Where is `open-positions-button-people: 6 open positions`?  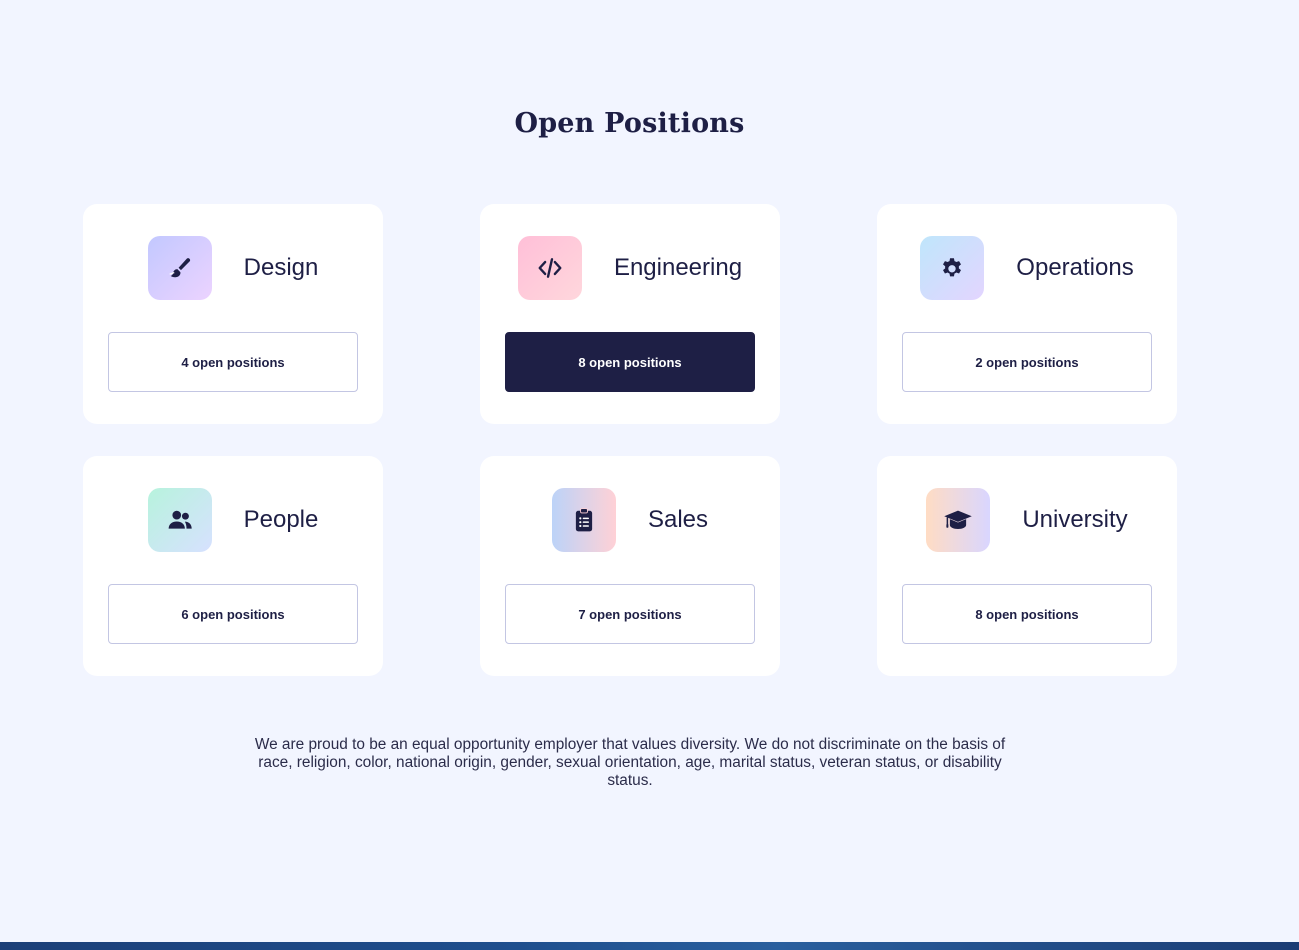 open-positions-button-people: 6 open positions is located at coordinates (233, 614).